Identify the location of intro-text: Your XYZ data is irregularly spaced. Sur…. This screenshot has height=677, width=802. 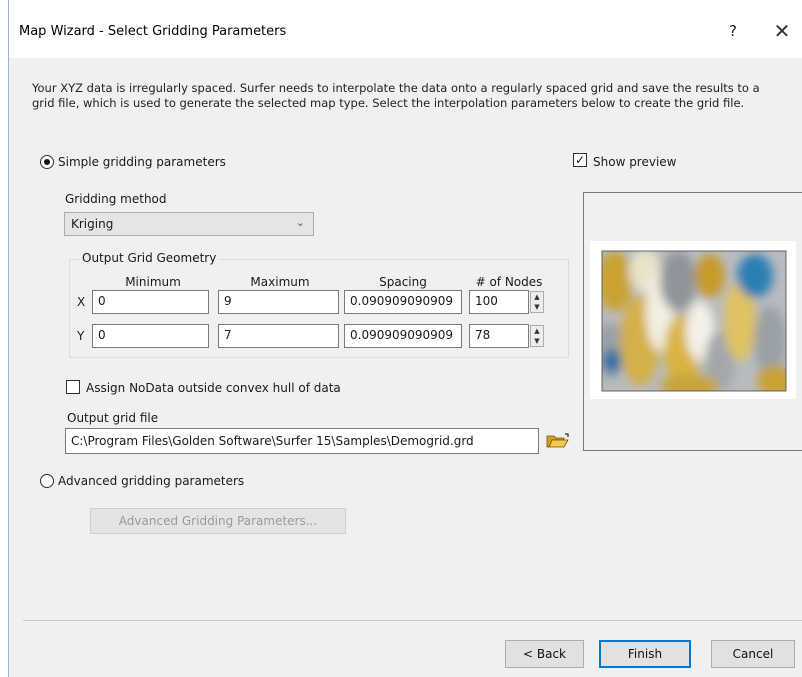
(396, 95).